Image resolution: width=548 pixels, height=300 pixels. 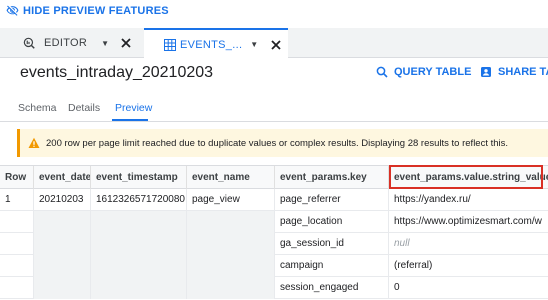 I want to click on tab-details: Details, so click(x=84, y=108).